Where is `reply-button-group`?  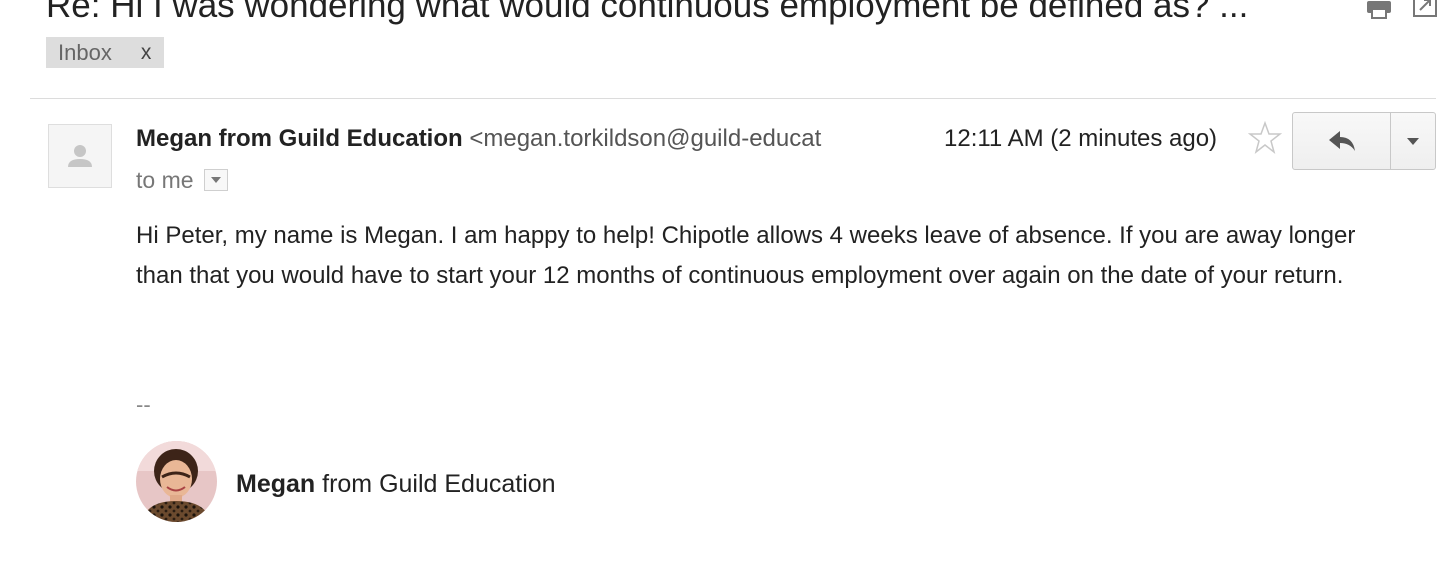
reply-button-group is located at coordinates (1364, 141).